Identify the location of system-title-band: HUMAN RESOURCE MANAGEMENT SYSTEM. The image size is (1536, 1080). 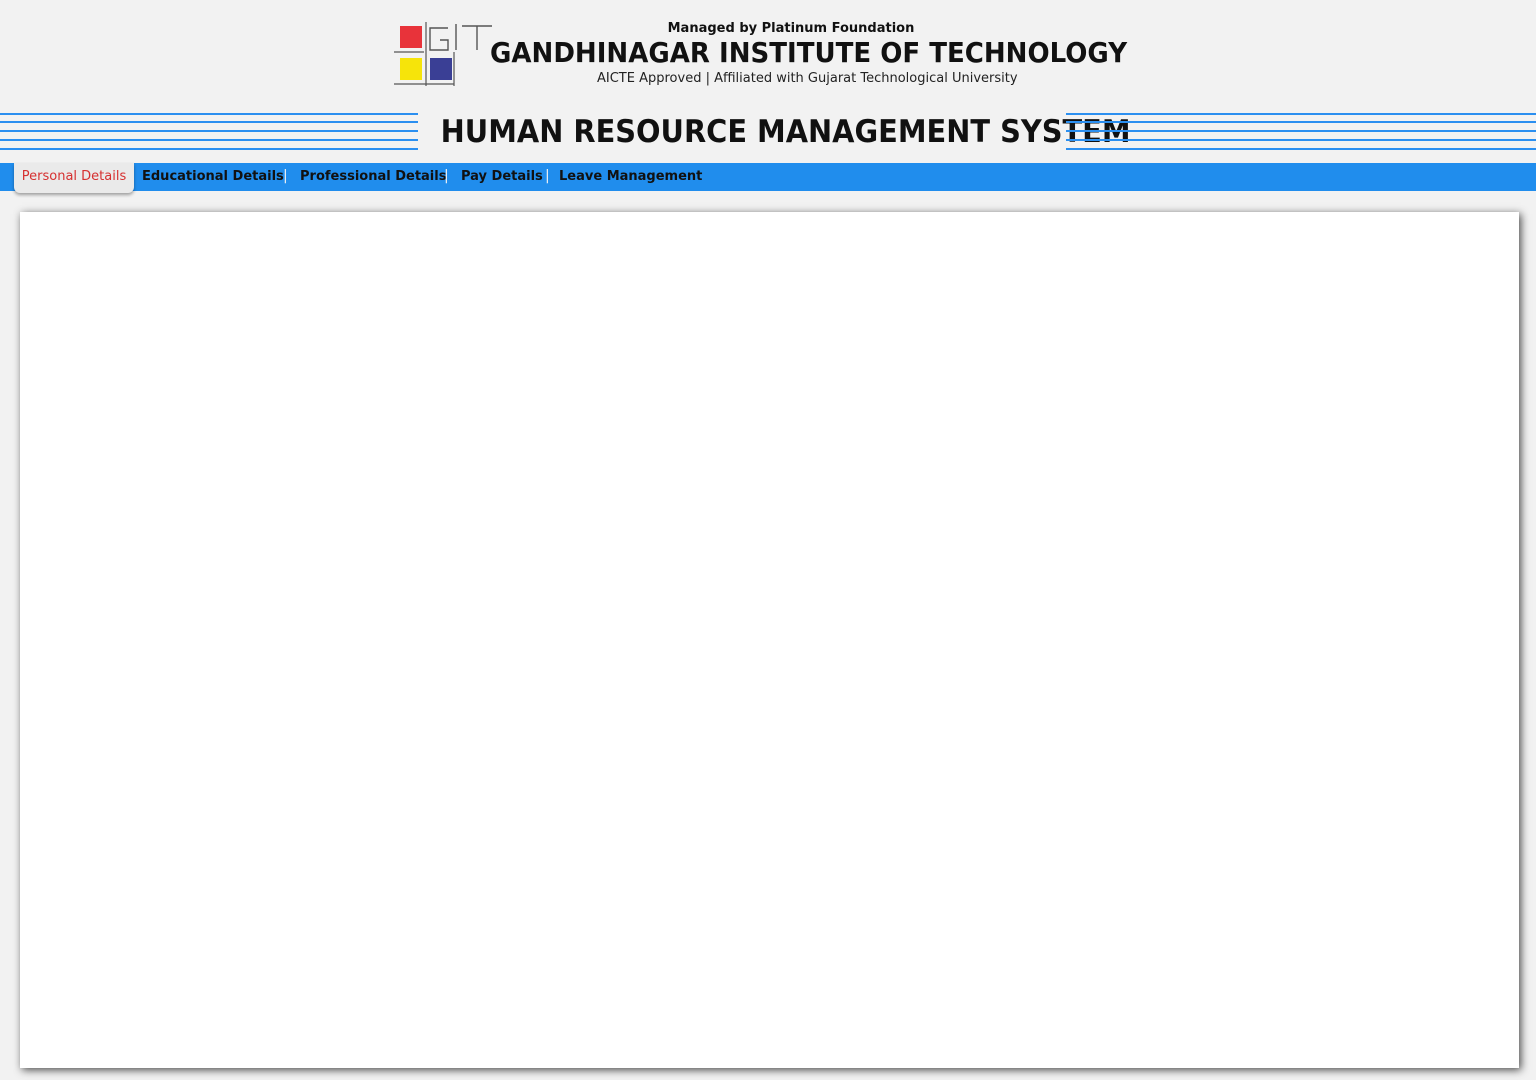
(768, 132).